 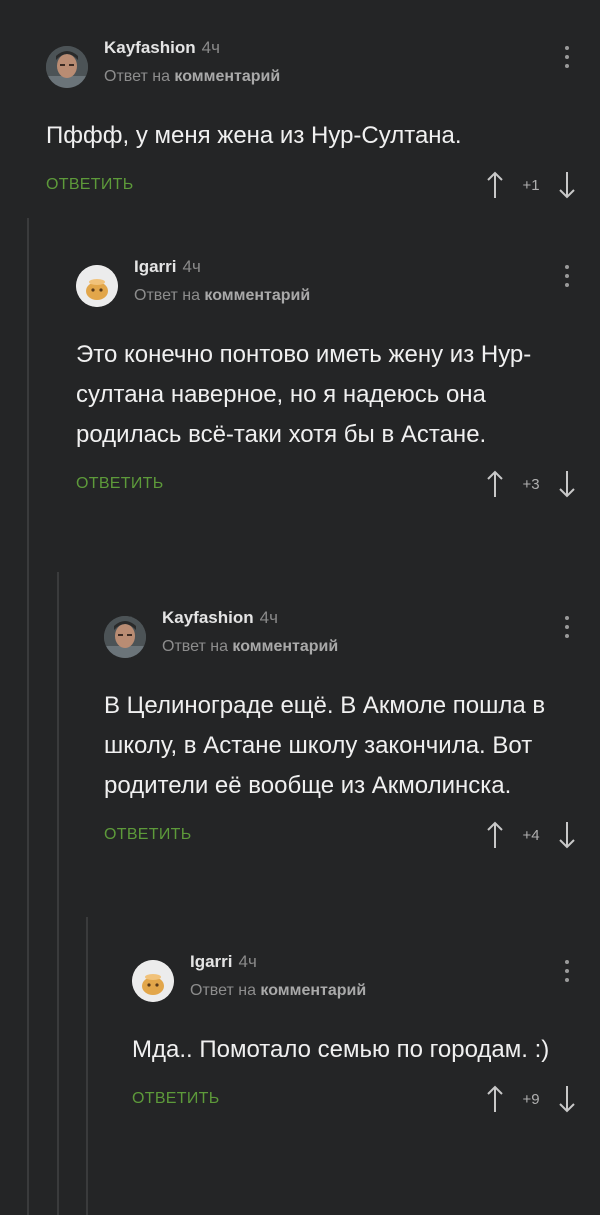 I want to click on comment-actions: ОТВЕТИТЬ +3, so click(x=338, y=487).